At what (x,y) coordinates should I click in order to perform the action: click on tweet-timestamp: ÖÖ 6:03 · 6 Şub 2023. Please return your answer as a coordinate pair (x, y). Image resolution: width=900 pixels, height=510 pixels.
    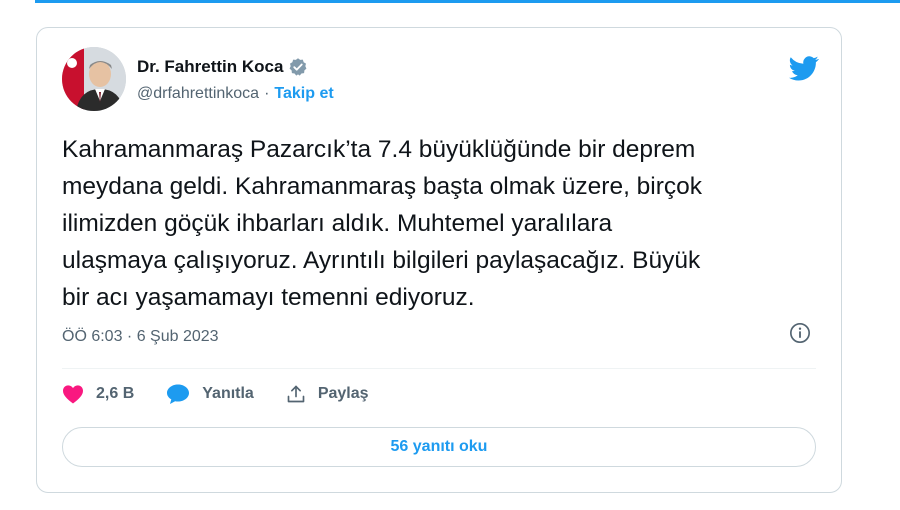
    Looking at the image, I should click on (140, 337).